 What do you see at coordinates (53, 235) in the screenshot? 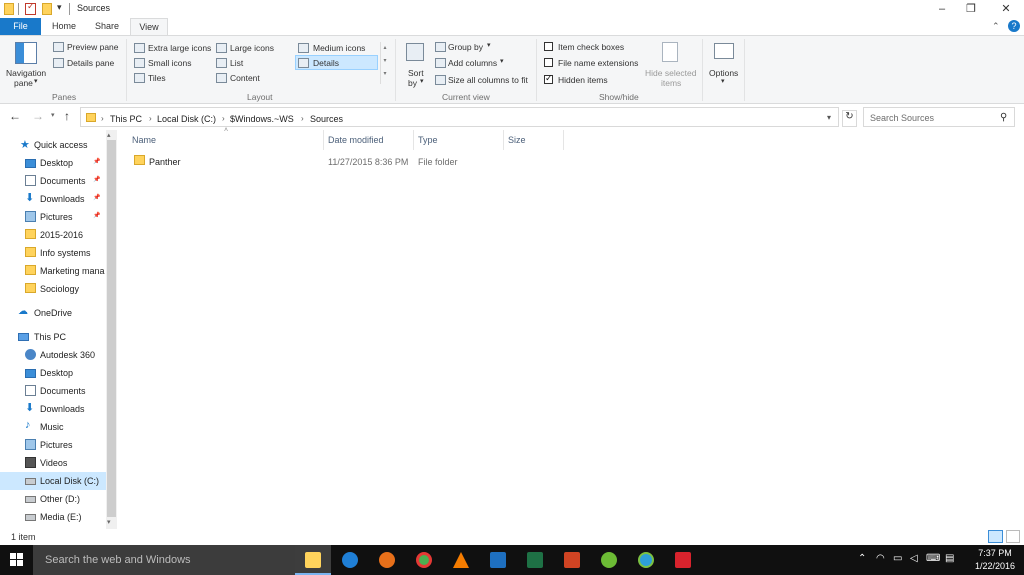
I see `nav-quick-2015-2016: 2015-2016` at bounding box center [53, 235].